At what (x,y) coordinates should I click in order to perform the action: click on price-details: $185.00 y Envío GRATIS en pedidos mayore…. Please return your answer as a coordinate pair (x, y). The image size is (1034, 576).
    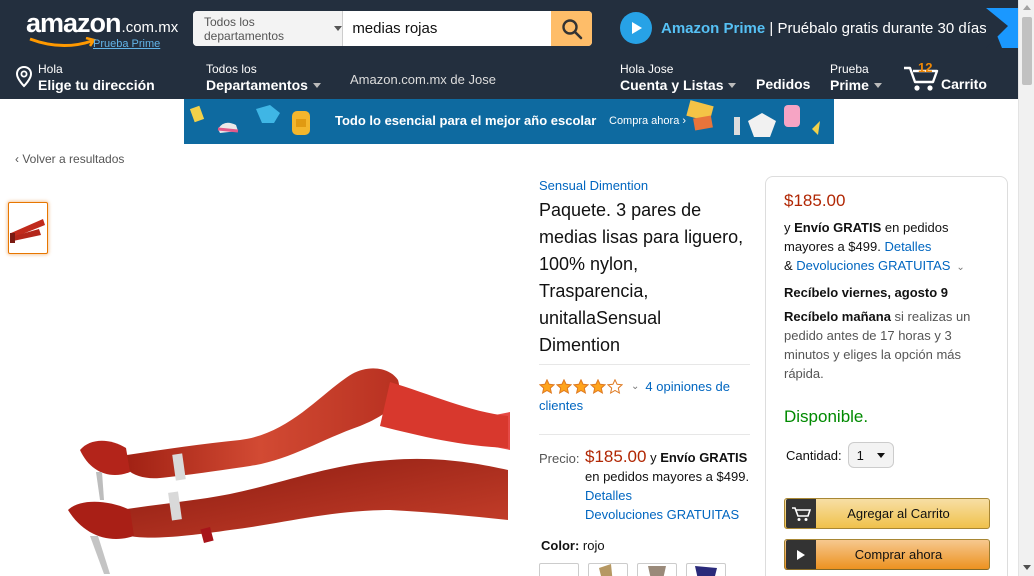
    Looking at the image, I should click on (670, 485).